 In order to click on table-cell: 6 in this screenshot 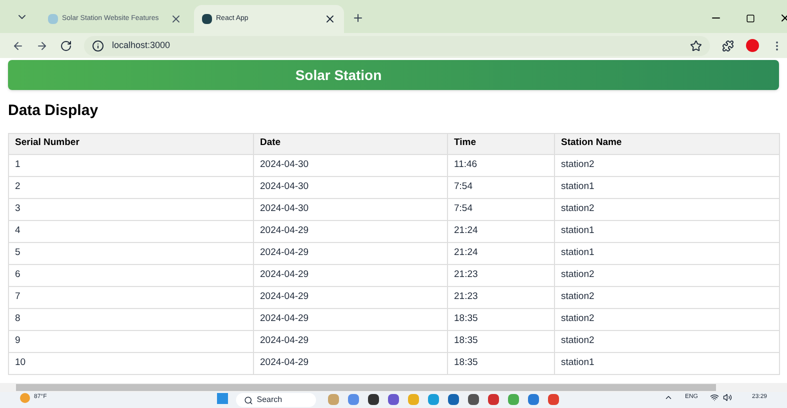, I will do `click(131, 275)`.